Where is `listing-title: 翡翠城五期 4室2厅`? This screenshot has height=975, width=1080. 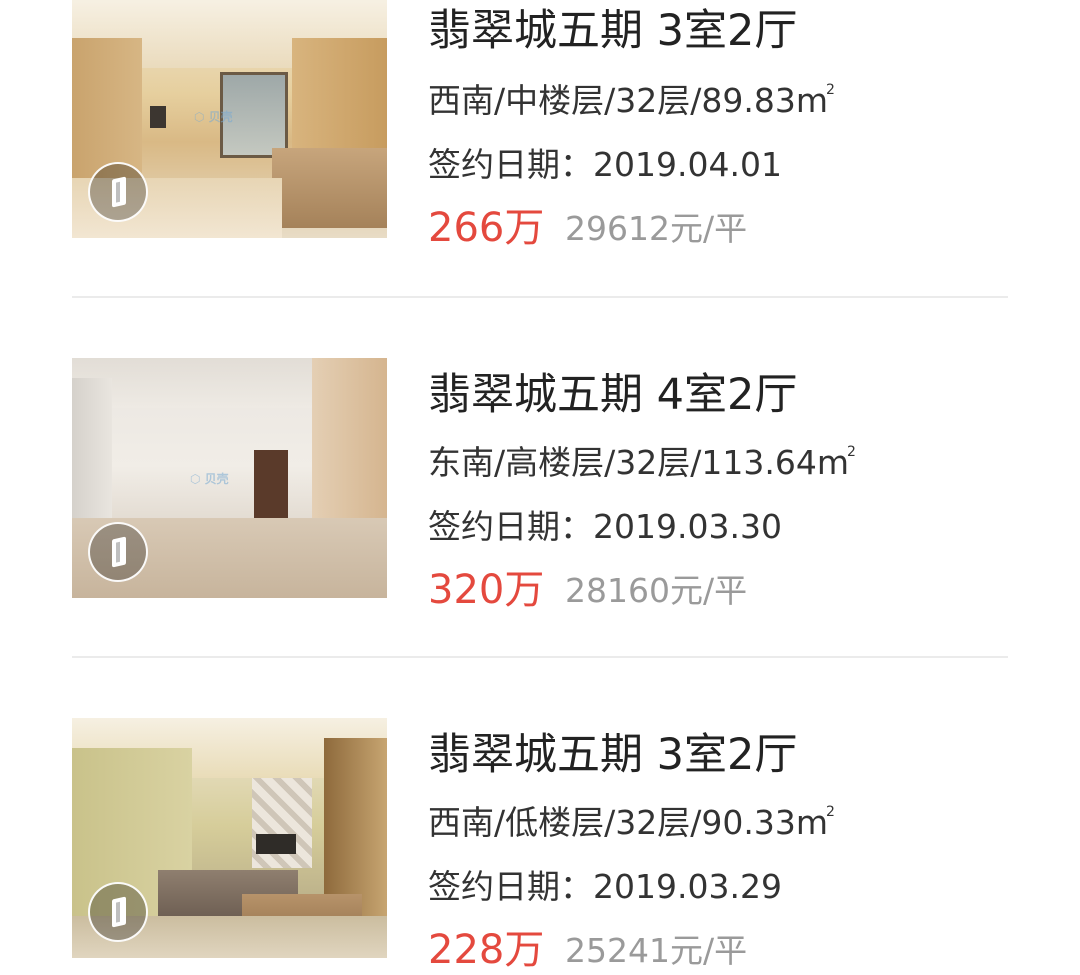 listing-title: 翡翠城五期 4室2厅 is located at coordinates (613, 395).